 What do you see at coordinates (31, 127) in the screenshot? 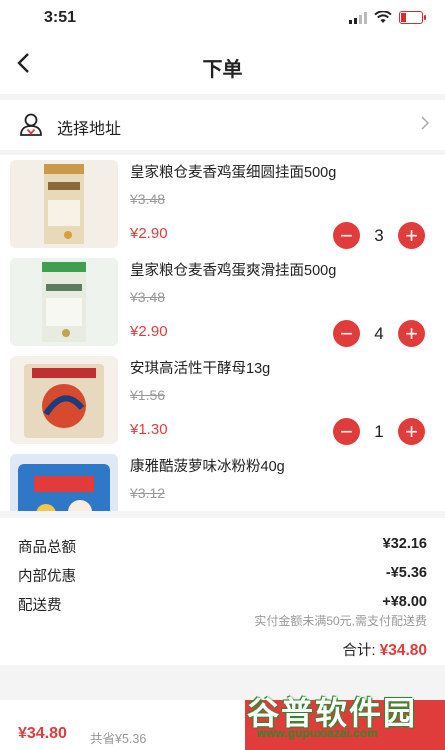
I see `user-location-icon` at bounding box center [31, 127].